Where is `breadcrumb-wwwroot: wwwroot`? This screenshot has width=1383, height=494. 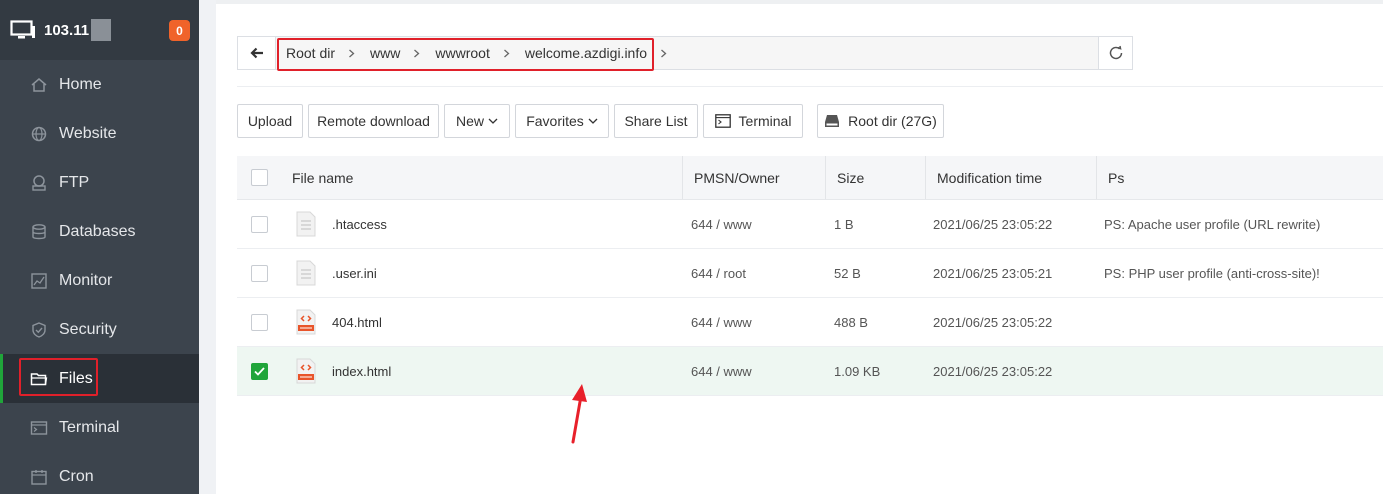 breadcrumb-wwwroot: wwwroot is located at coordinates (462, 53).